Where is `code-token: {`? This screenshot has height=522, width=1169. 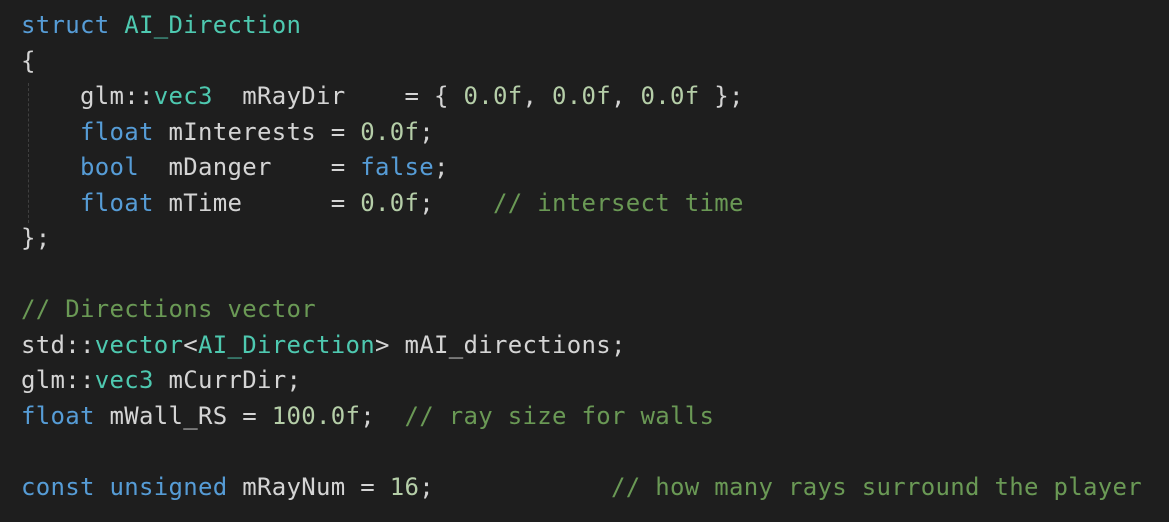
code-token: { is located at coordinates (28, 60).